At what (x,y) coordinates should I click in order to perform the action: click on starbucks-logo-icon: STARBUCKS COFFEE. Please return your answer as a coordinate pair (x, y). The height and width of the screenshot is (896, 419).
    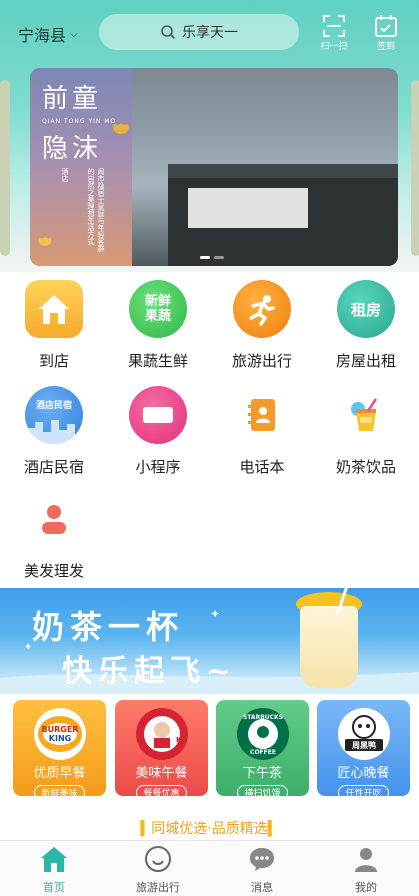
    Looking at the image, I should click on (262, 734).